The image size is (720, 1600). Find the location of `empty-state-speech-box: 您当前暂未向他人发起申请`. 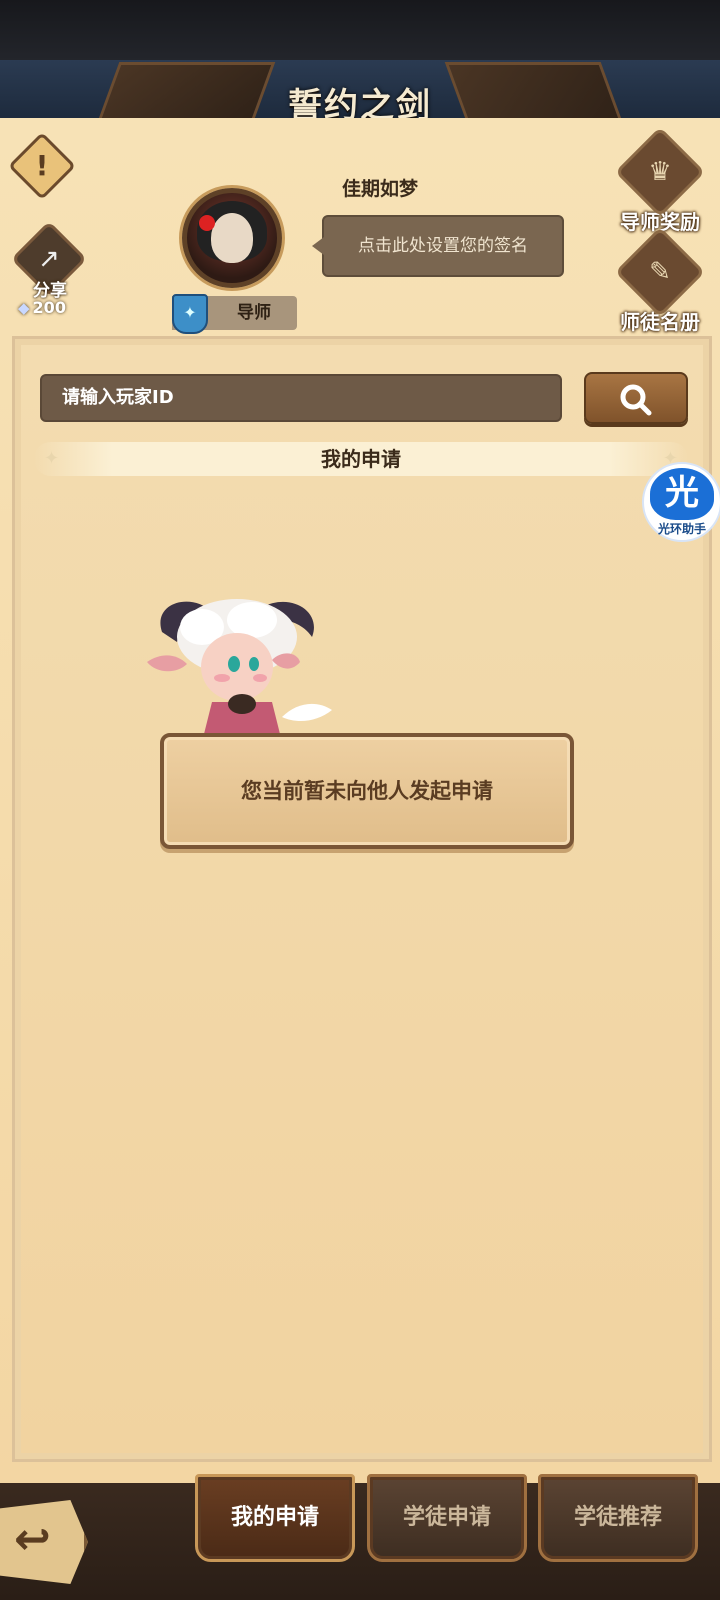

empty-state-speech-box: 您当前暂未向他人发起申请 is located at coordinates (367, 791).